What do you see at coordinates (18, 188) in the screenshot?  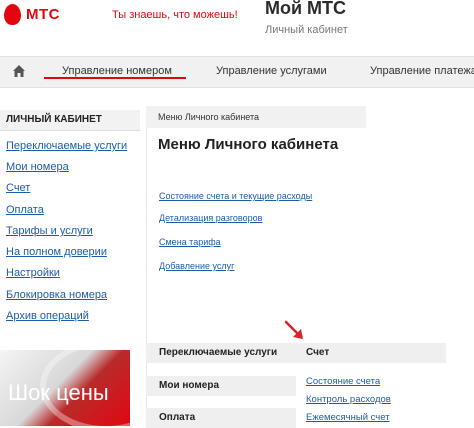 I see `sidebar-item-account: Счет` at bounding box center [18, 188].